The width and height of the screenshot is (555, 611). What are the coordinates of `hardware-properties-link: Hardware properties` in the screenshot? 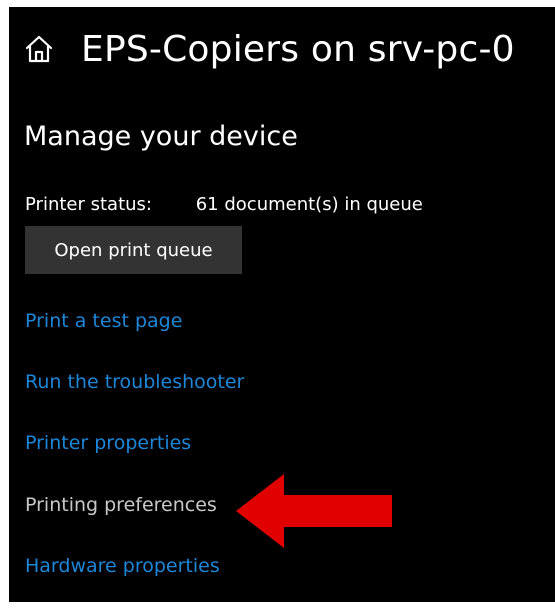 It's located at (122, 566).